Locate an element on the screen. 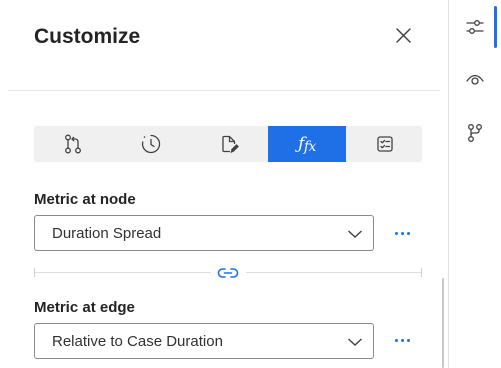  rail-active-indicator is located at coordinates (495, 27).